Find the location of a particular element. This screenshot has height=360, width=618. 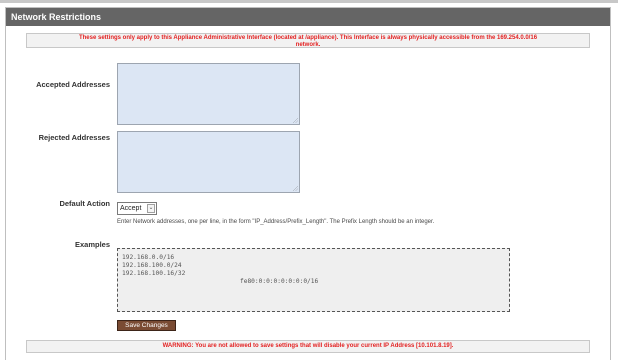

rejected-addresses-textarea is located at coordinates (208, 162).